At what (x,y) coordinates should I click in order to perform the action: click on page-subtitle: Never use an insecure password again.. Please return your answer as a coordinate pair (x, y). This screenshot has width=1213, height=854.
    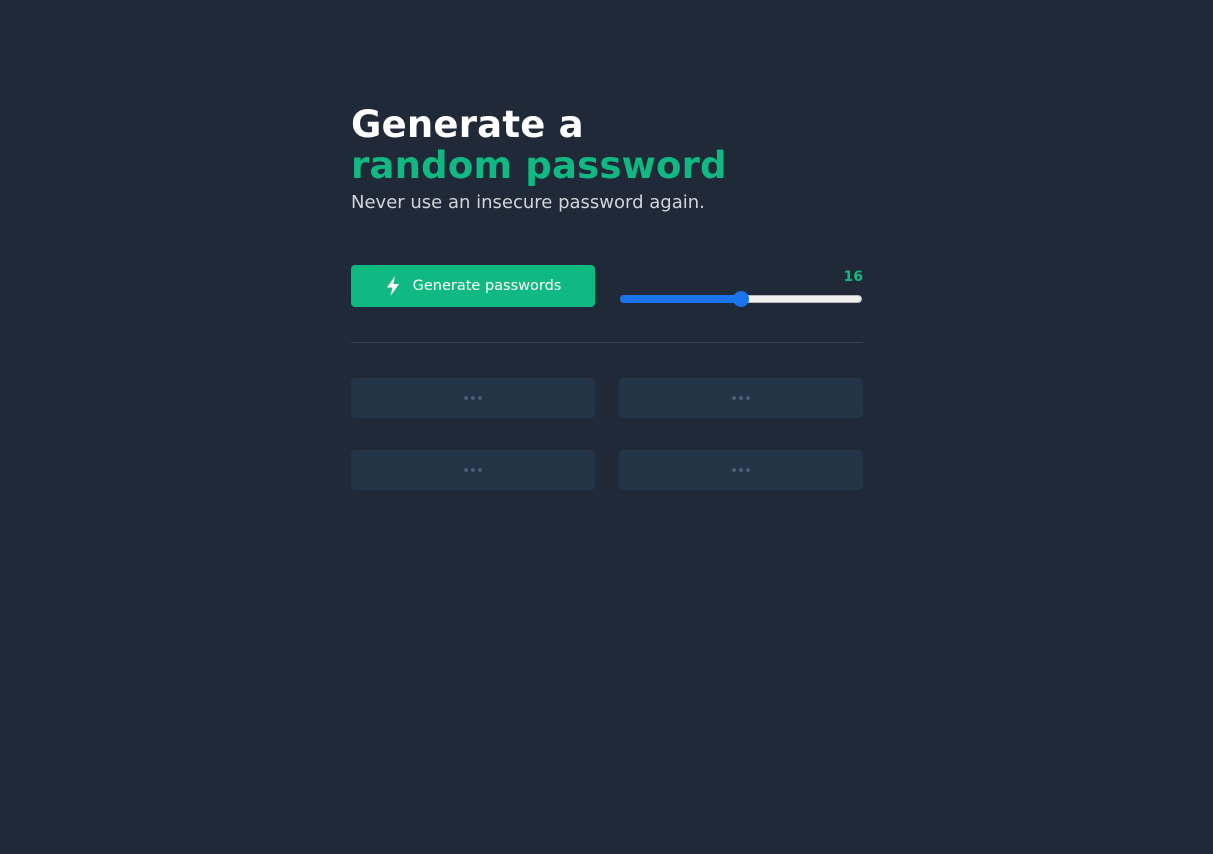
    Looking at the image, I should click on (528, 202).